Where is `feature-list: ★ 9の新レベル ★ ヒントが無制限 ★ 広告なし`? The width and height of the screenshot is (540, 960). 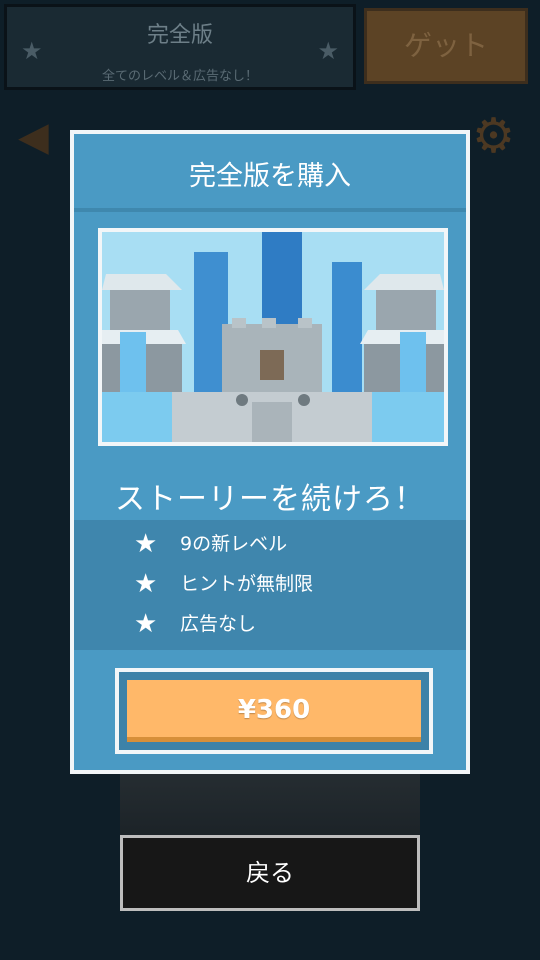
feature-list: ★ 9の新レベル ★ ヒントが無制限 ★ 広告なし is located at coordinates (270, 585).